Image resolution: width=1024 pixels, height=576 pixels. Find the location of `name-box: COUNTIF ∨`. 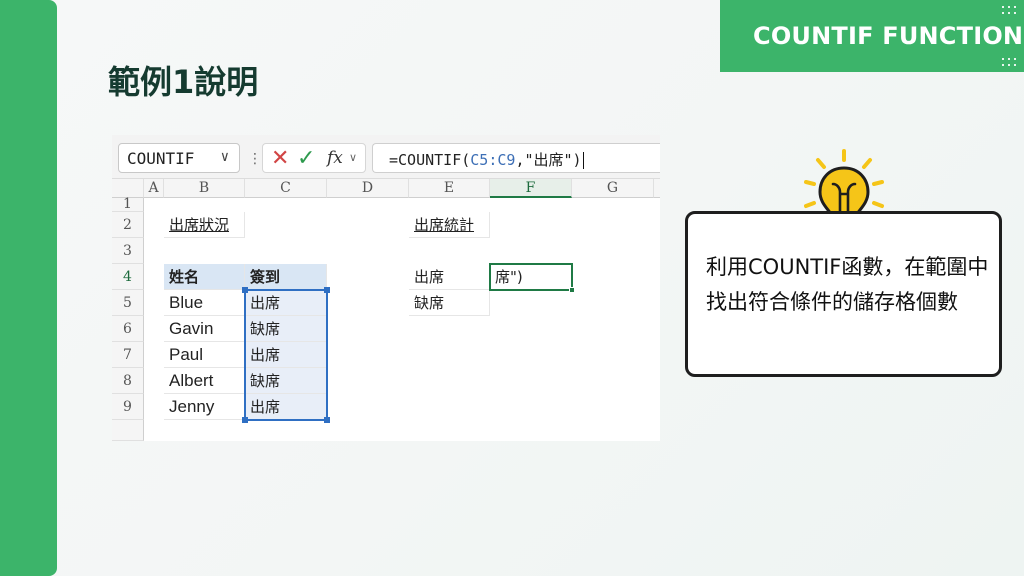

name-box: COUNTIF ∨ is located at coordinates (179, 158).